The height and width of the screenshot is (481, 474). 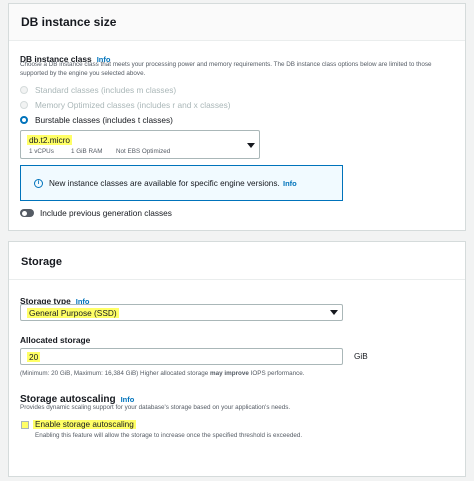 What do you see at coordinates (290, 183) in the screenshot?
I see `notice-info-link: Info` at bounding box center [290, 183].